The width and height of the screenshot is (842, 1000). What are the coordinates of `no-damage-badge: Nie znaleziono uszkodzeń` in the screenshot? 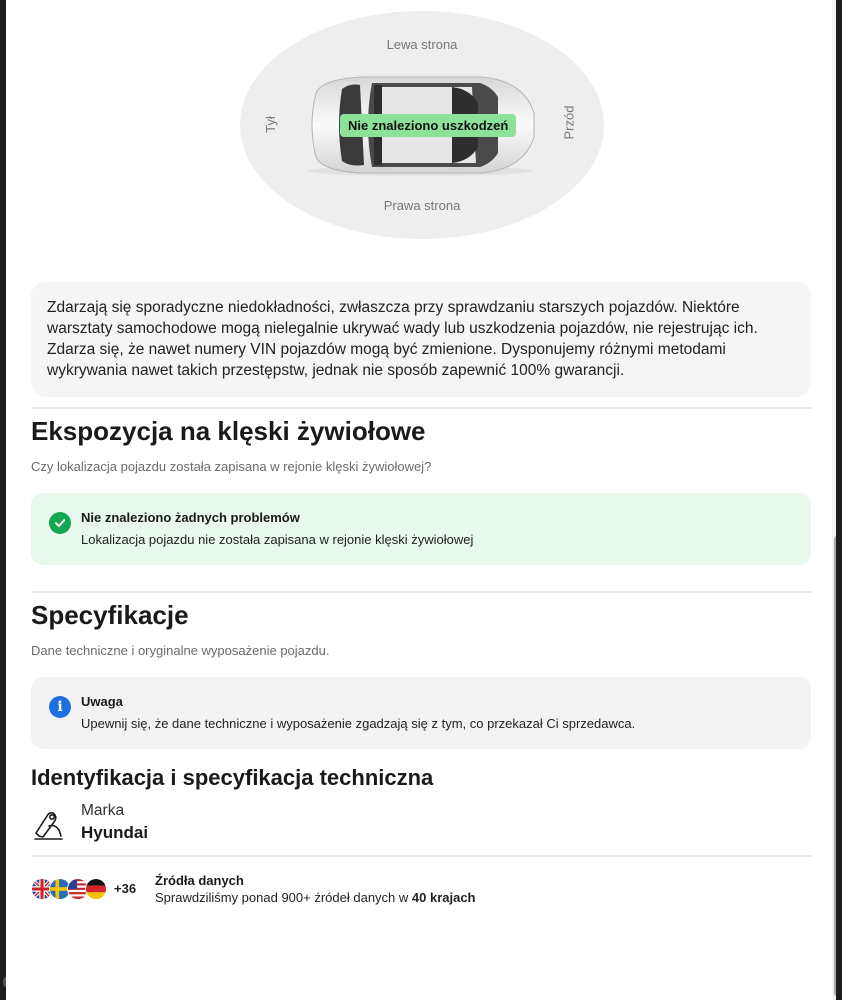 It's located at (428, 125).